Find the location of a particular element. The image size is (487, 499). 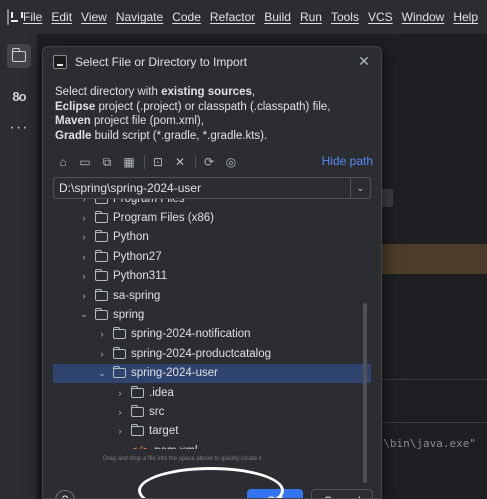

desc-bold: Eclipse is located at coordinates (75, 106).